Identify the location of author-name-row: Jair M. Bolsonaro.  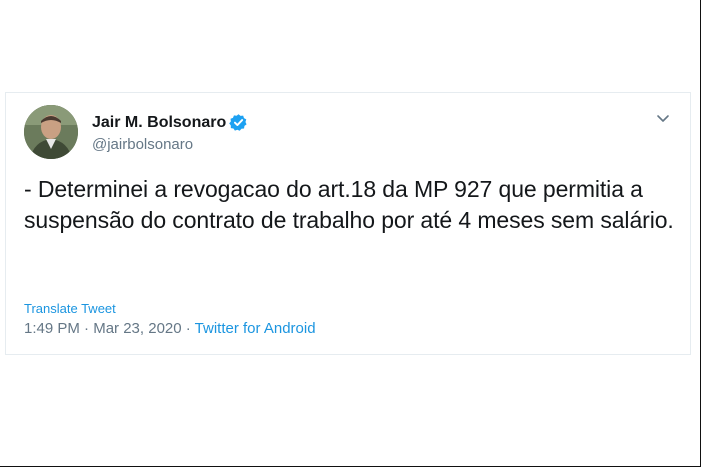
(170, 122).